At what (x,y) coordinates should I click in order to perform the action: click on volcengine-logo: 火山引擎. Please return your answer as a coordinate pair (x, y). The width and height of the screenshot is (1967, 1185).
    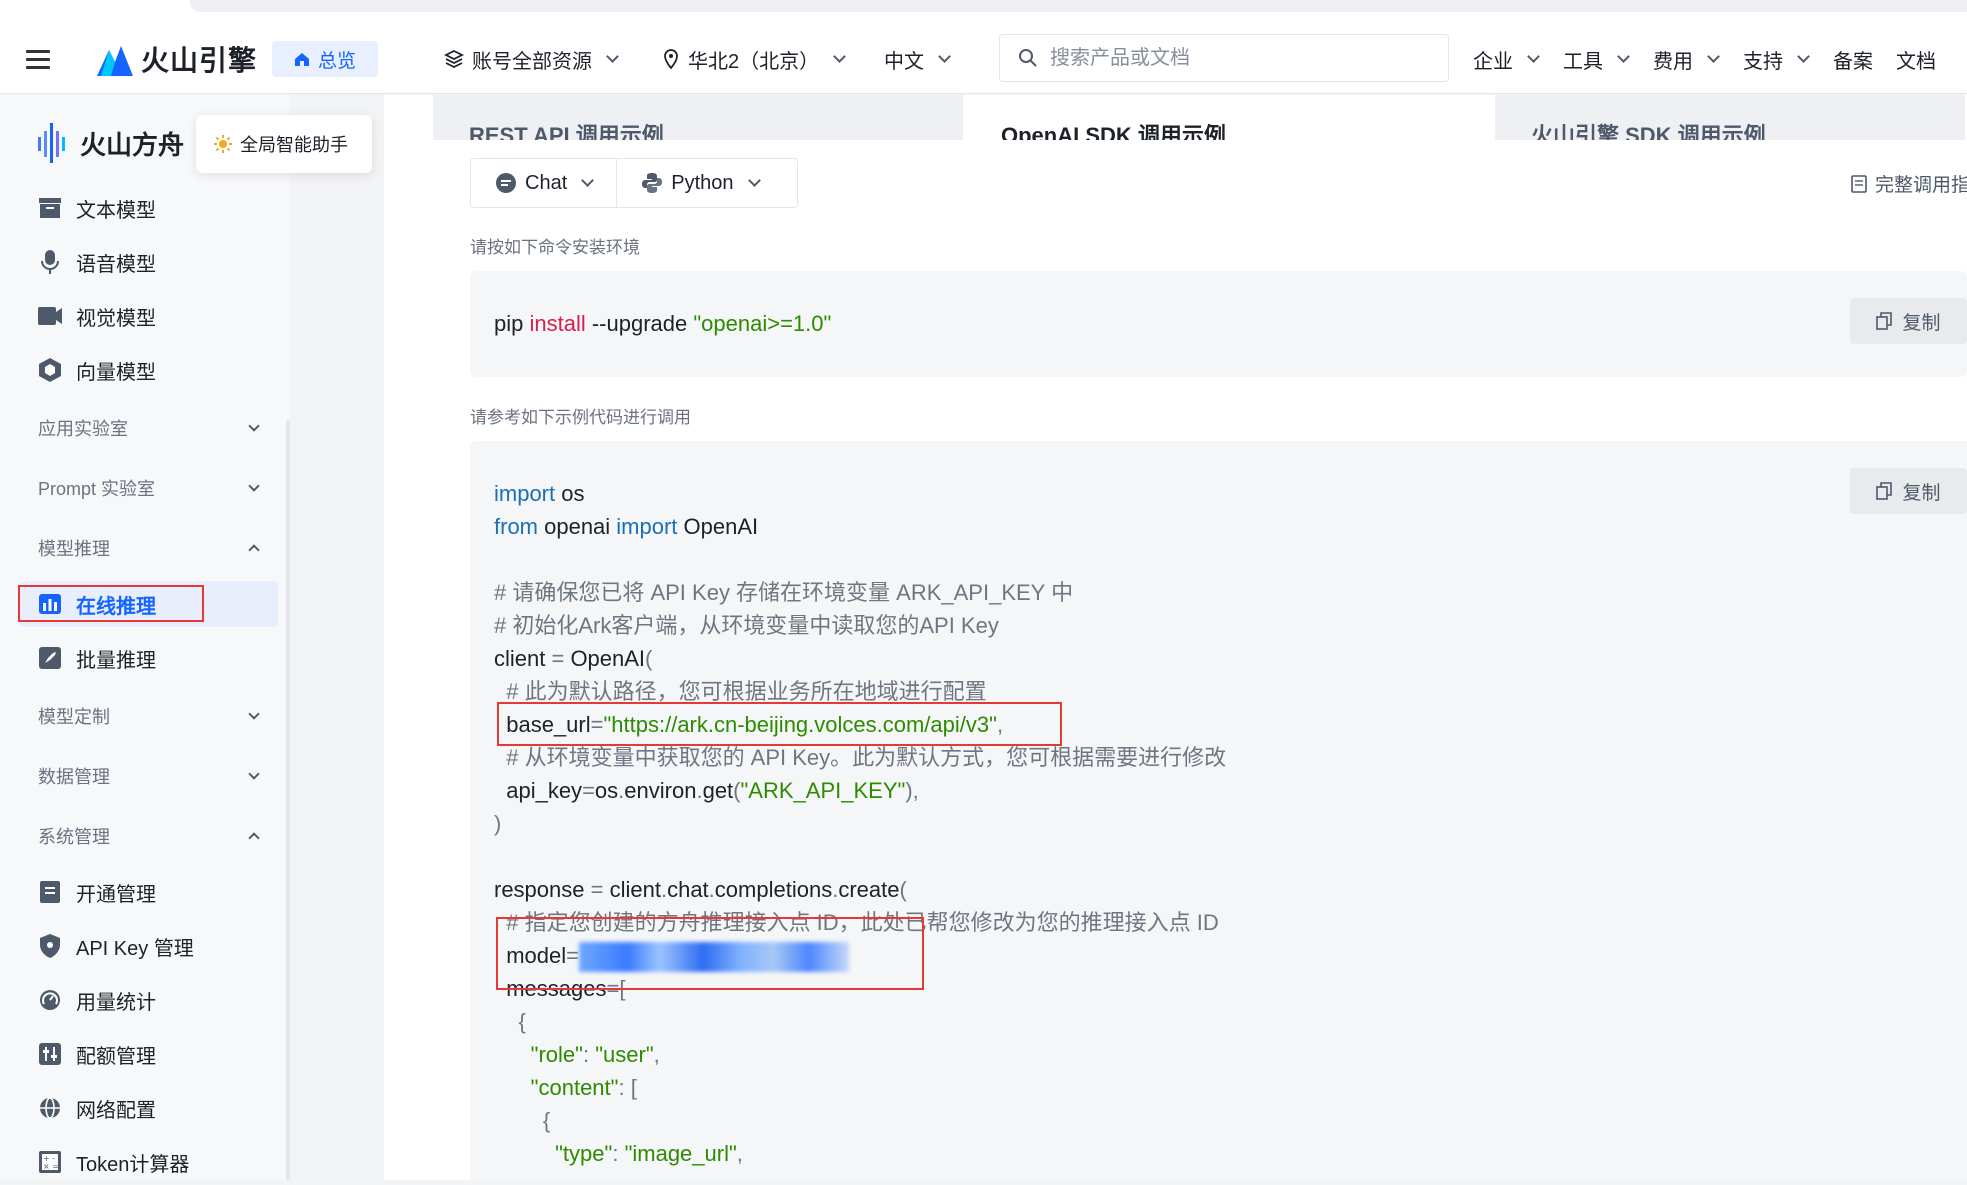
    Looking at the image, I should click on (177, 59).